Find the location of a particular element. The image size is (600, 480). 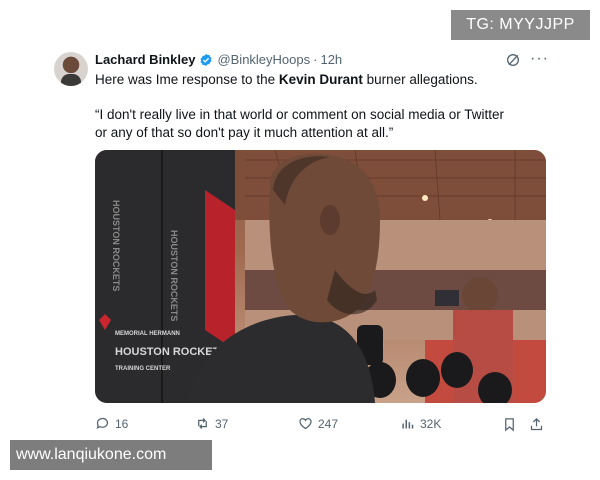

reply-button: 16 is located at coordinates (111, 423).